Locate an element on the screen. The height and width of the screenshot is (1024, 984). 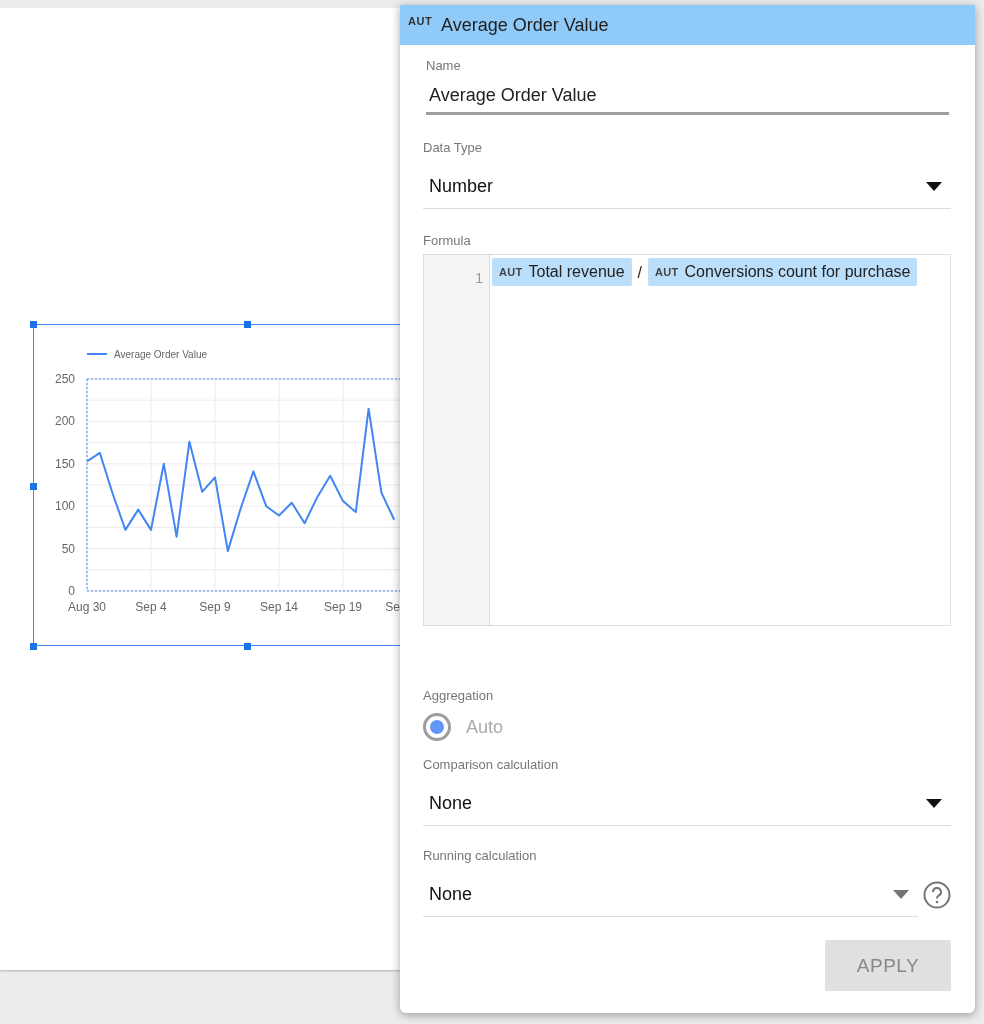
line-number: 1 is located at coordinates (478, 278).